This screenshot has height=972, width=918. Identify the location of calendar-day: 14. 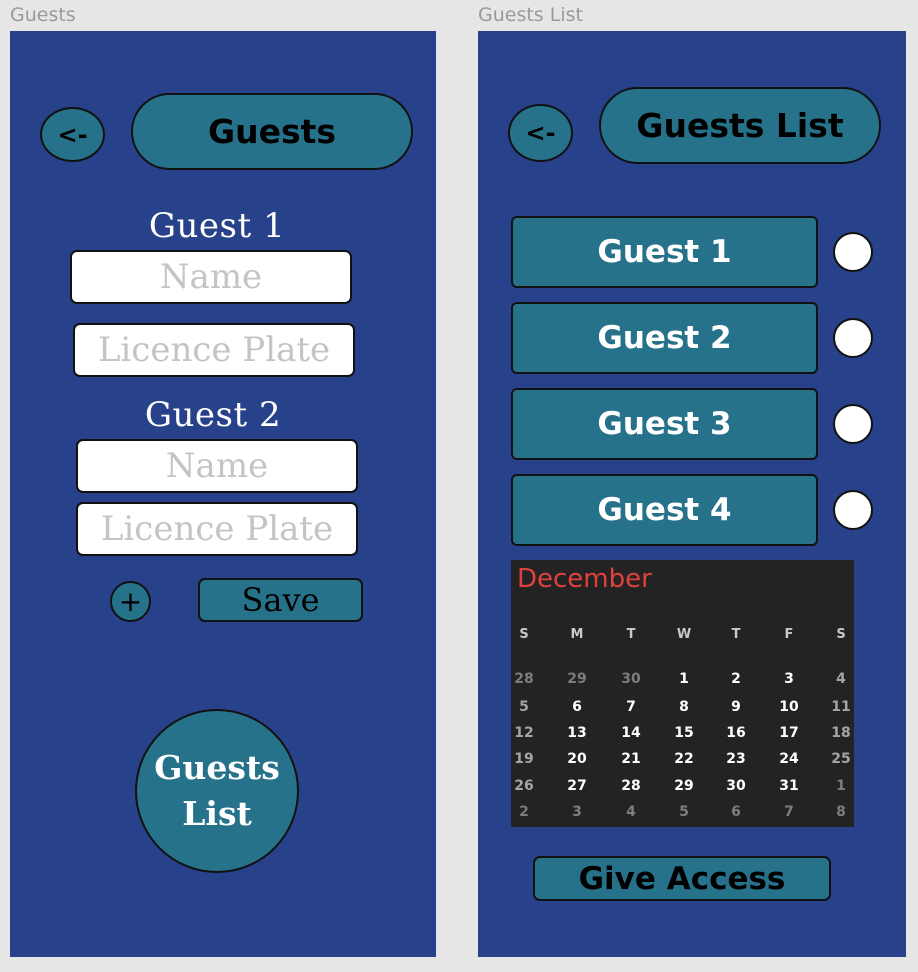
(631, 733).